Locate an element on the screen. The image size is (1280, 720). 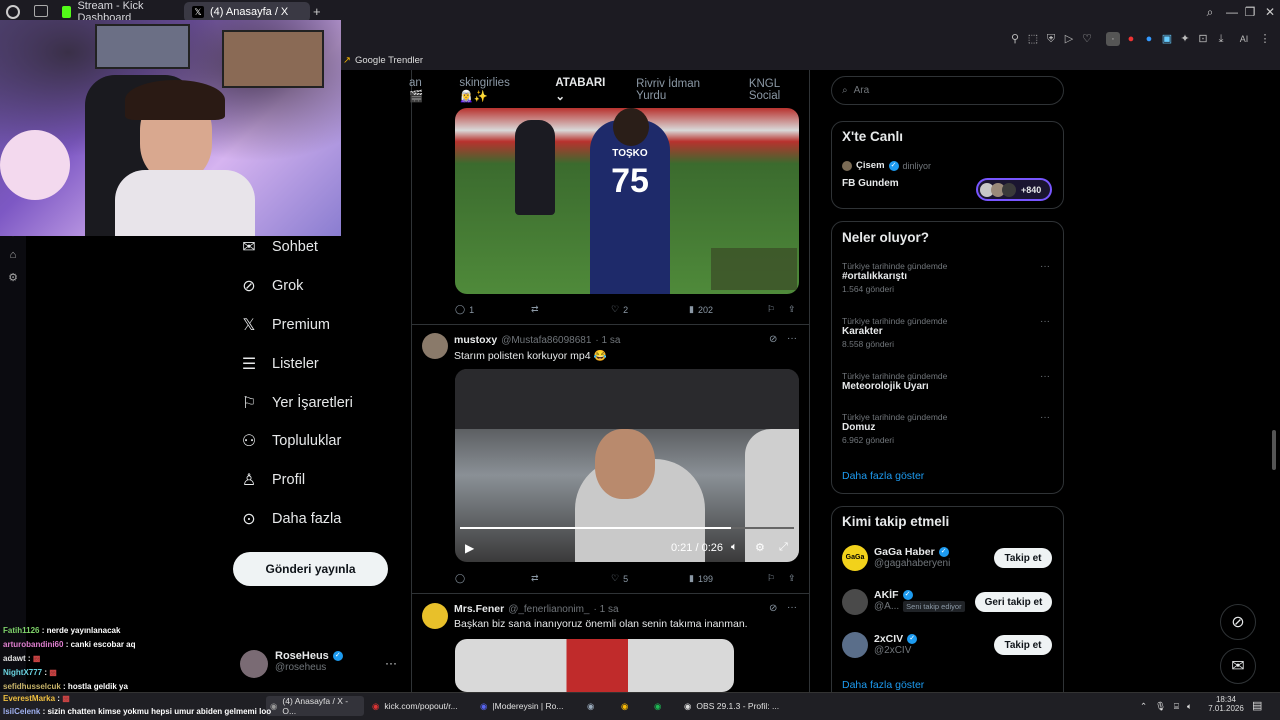
live-space-title: FB Gundem is located at coordinates (870, 183).